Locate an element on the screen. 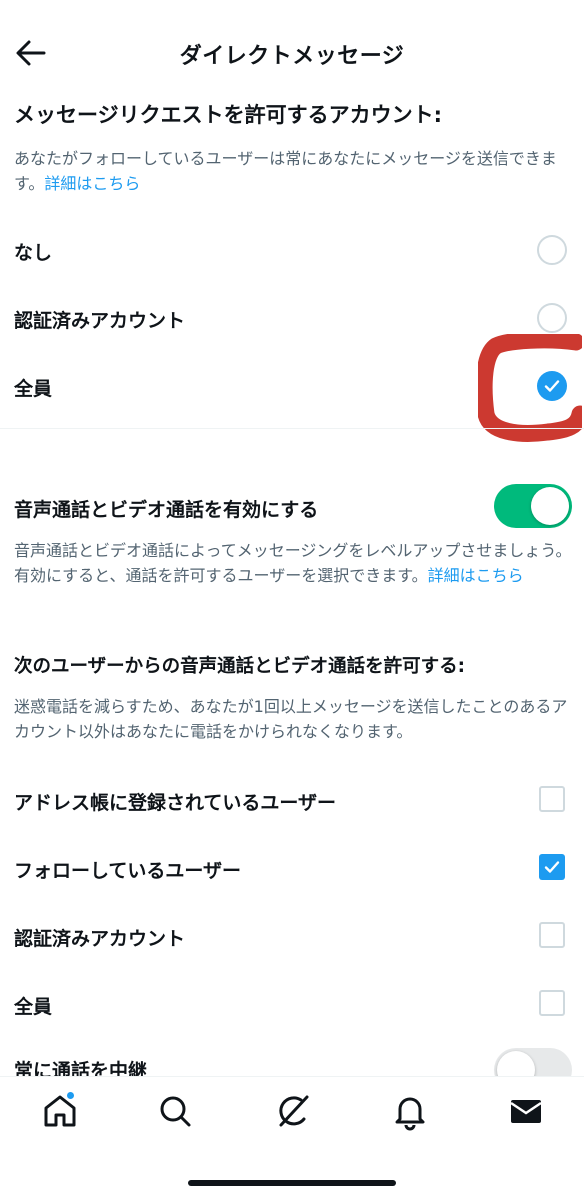 The height and width of the screenshot is (1200, 584). tab-notifications is located at coordinates (410, 1111).